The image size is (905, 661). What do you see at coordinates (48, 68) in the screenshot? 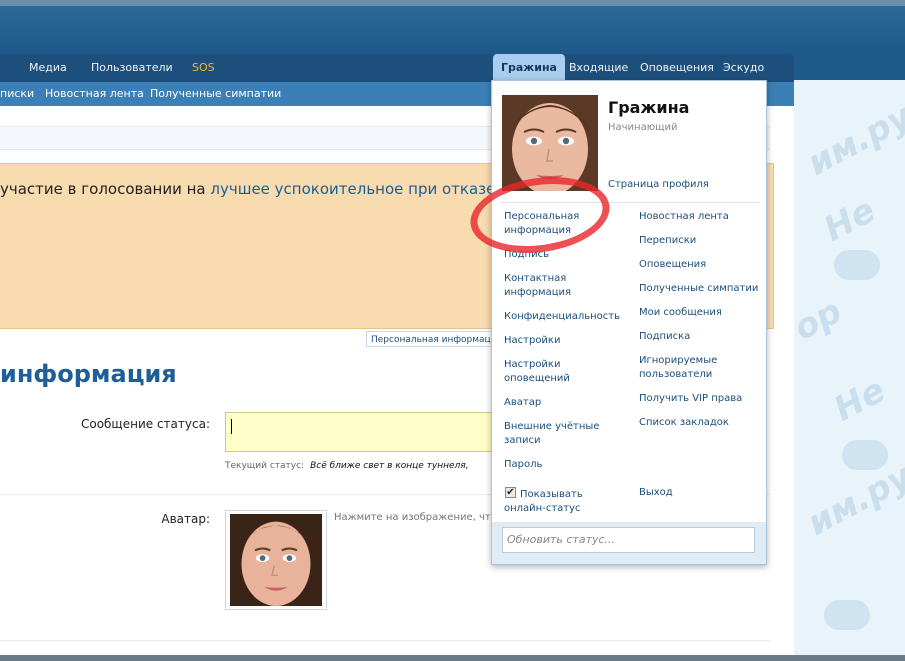
I see `nav-tab-media: Медиа` at bounding box center [48, 68].